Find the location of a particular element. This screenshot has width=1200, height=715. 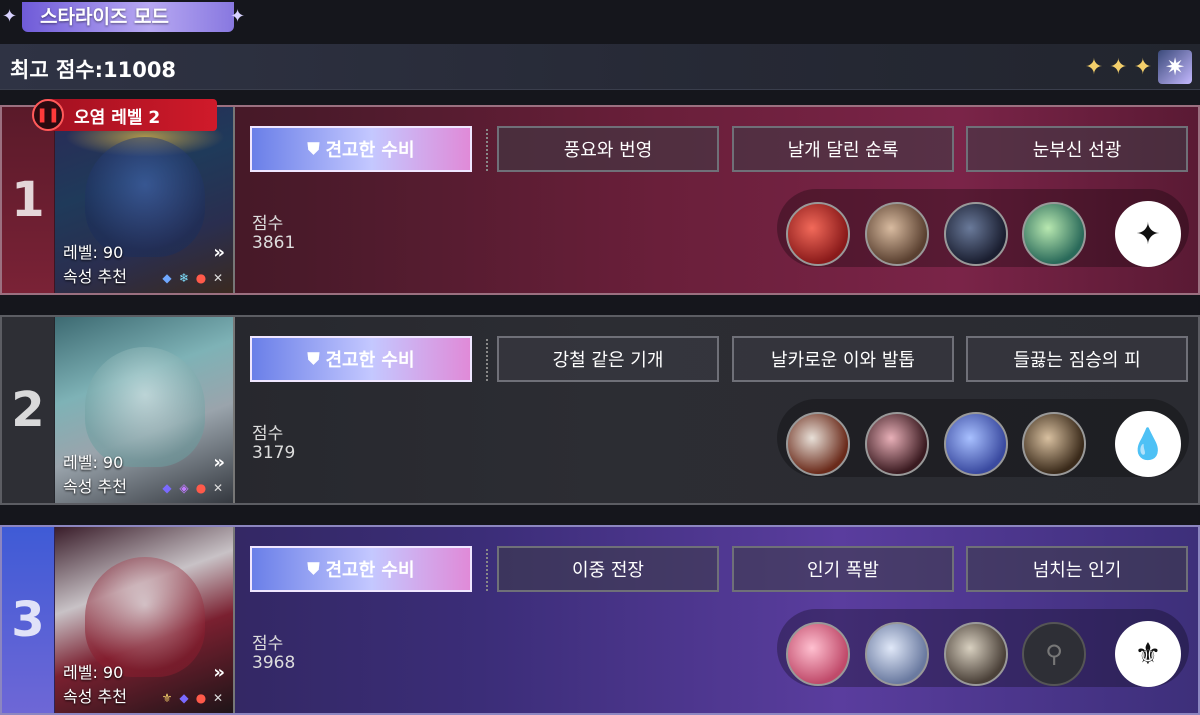

mode-header: ✦ 스타라이즈 모드 ✦ is located at coordinates (125, 17).